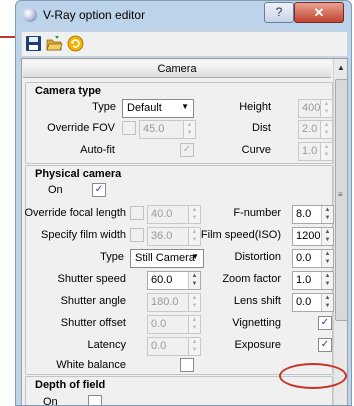 This screenshot has width=354, height=406. Describe the element at coordinates (261, 128) in the screenshot. I see `dist-label: Dist` at that location.